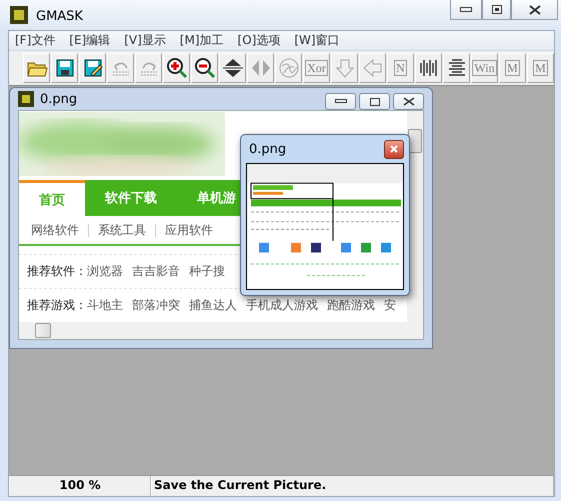 Image resolution: width=561 pixels, height=501 pixels. Describe the element at coordinates (122, 230) in the screenshot. I see `category-link: 系统工具` at that location.